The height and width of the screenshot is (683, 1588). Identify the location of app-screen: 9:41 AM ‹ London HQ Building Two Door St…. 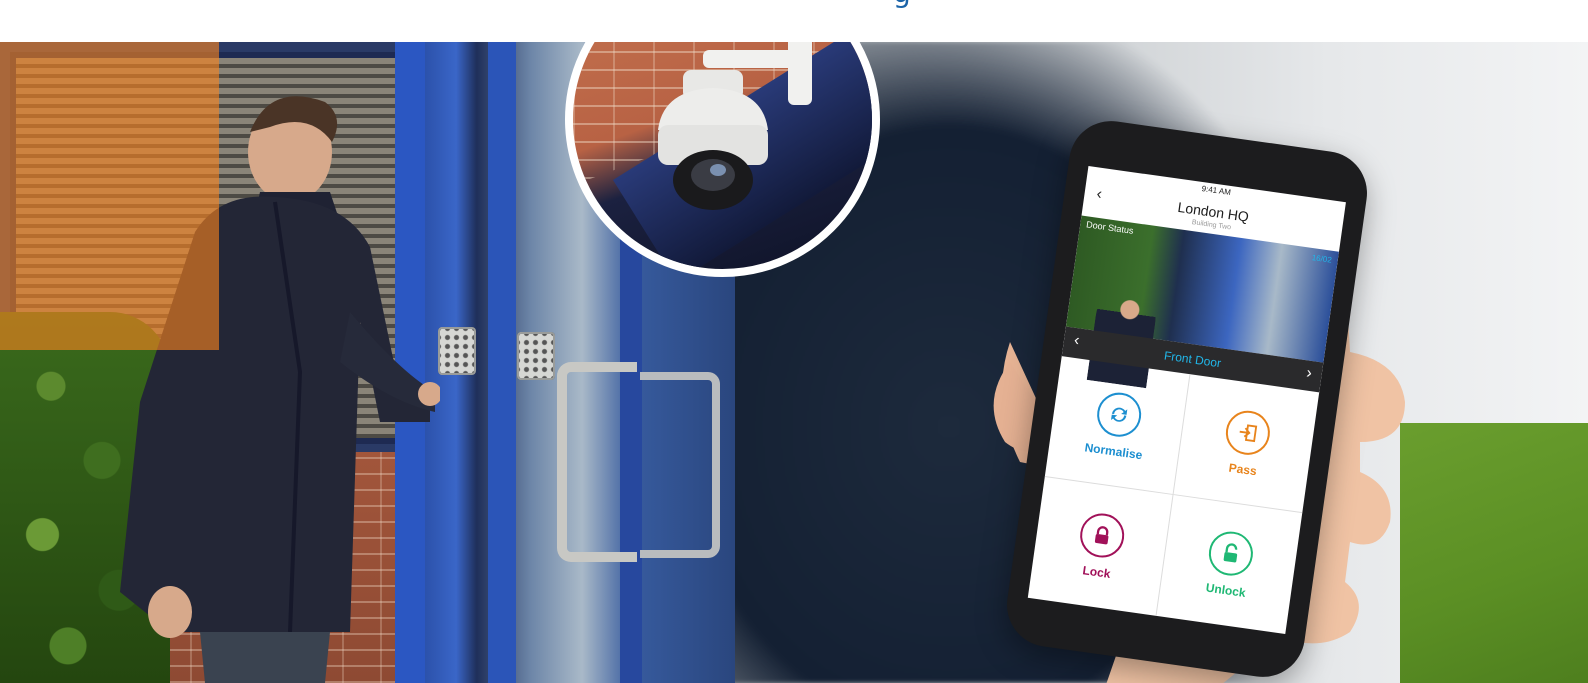
(1186, 400).